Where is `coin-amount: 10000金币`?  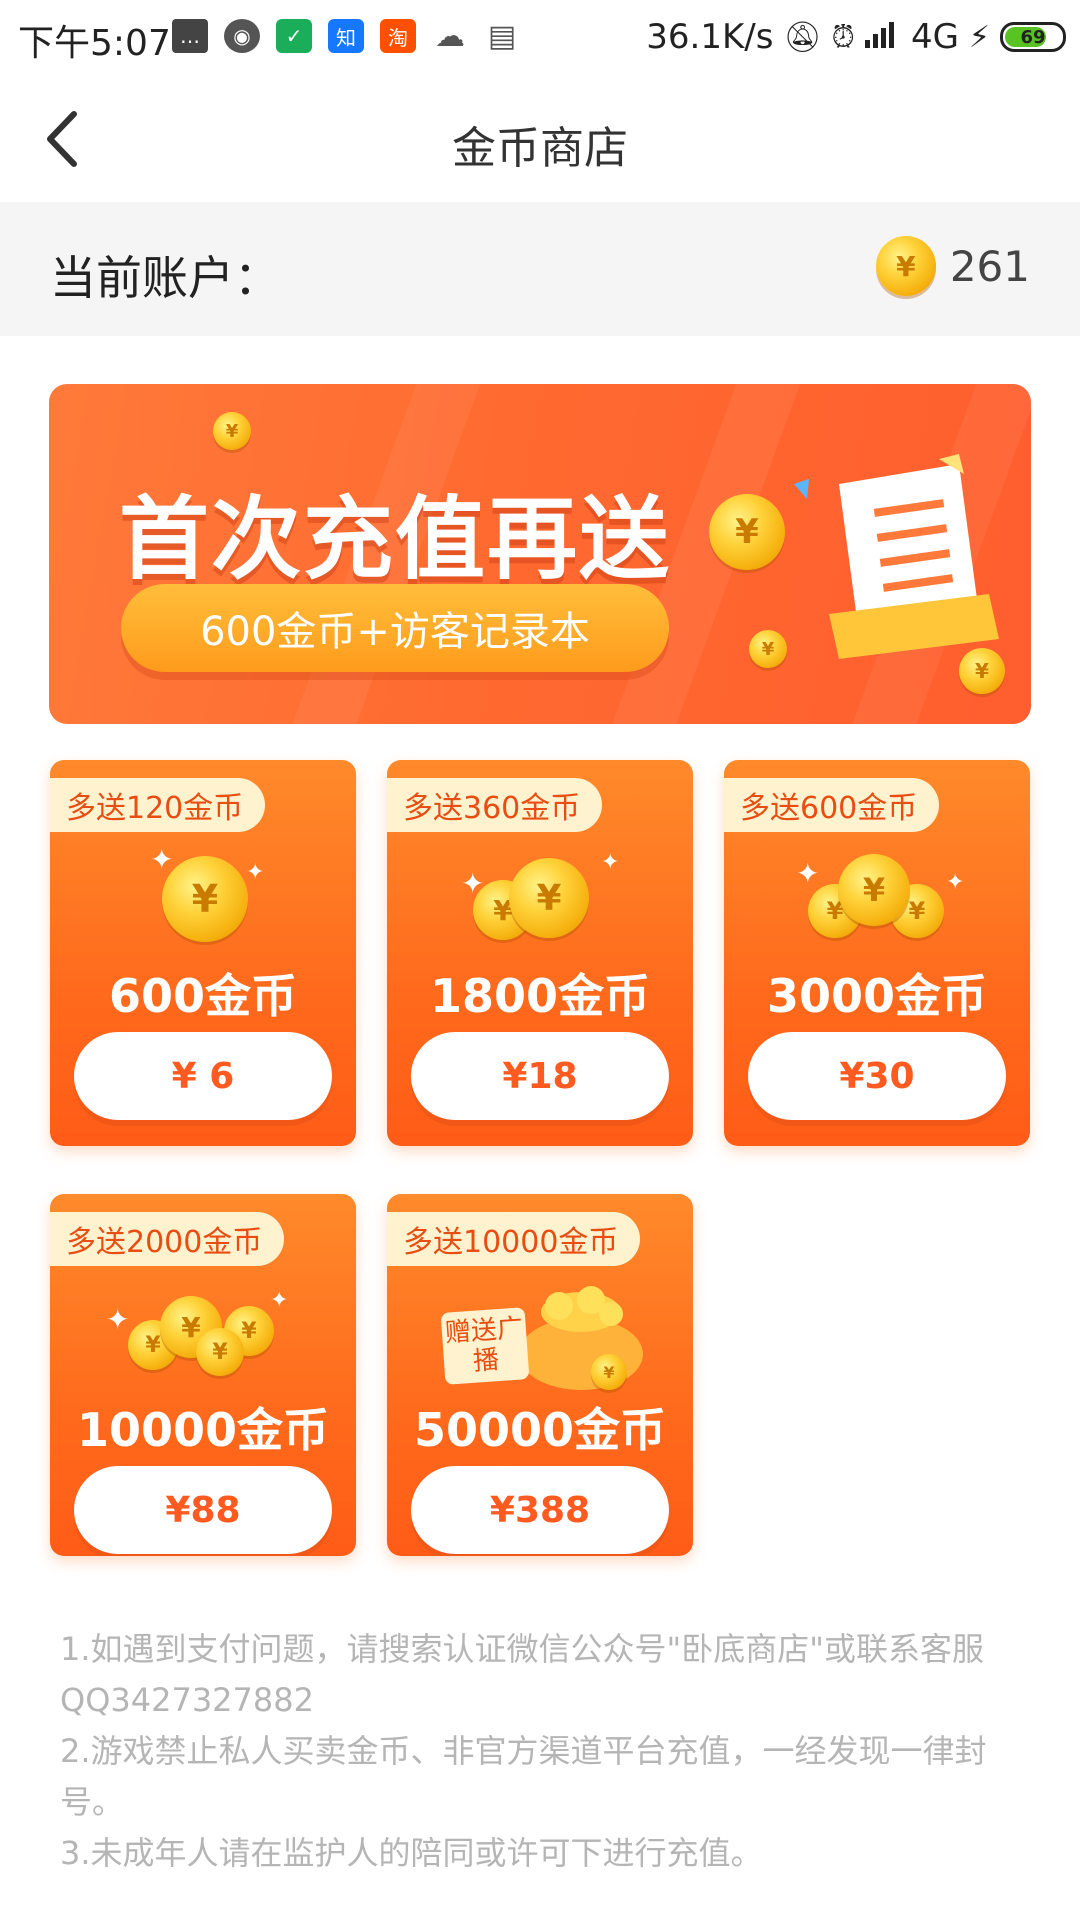 coin-amount: 10000金币 is located at coordinates (203, 1430).